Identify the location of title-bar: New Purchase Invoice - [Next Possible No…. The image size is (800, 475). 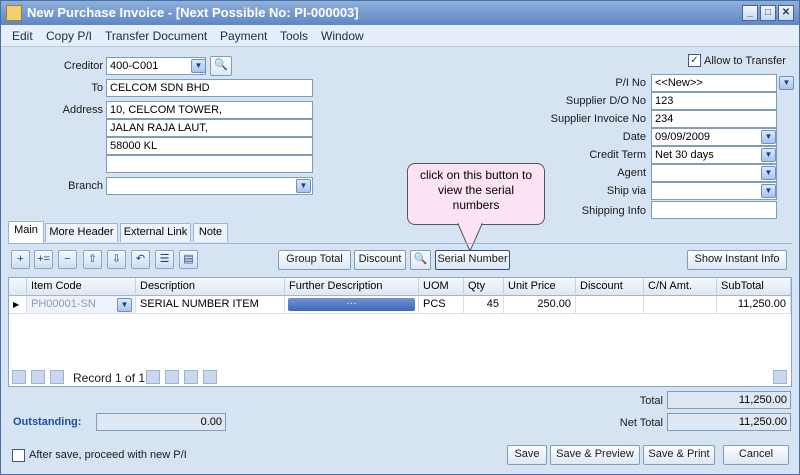
(400, 13).